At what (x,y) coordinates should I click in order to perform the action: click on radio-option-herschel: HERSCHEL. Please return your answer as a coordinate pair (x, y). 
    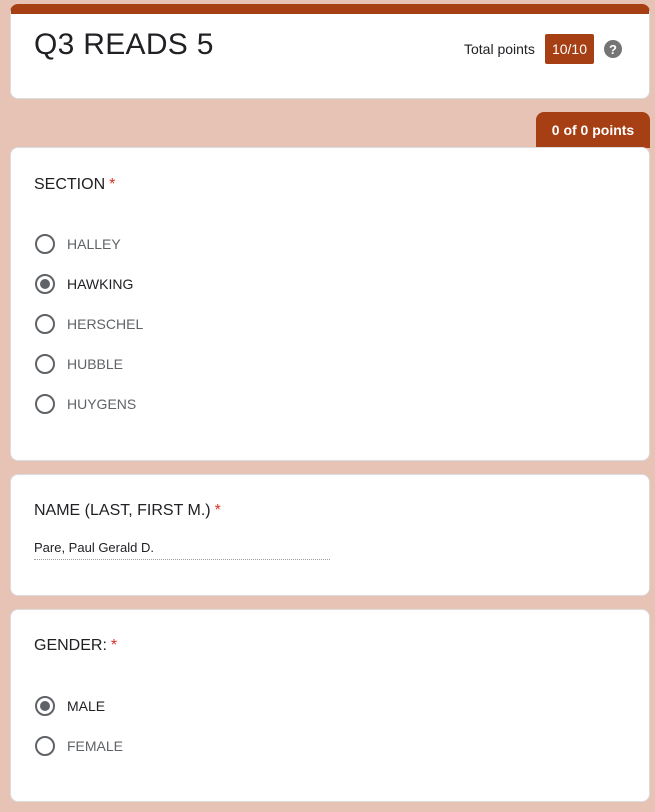
    Looking at the image, I should click on (89, 324).